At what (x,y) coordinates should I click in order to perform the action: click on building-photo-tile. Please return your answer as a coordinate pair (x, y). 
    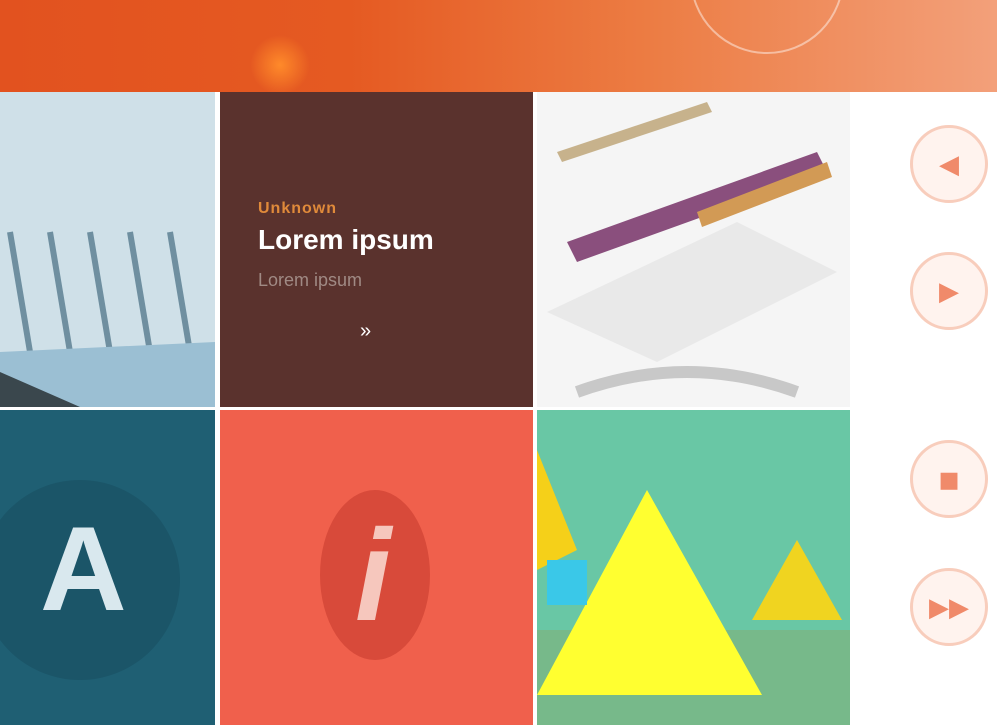
    Looking at the image, I should click on (107, 249).